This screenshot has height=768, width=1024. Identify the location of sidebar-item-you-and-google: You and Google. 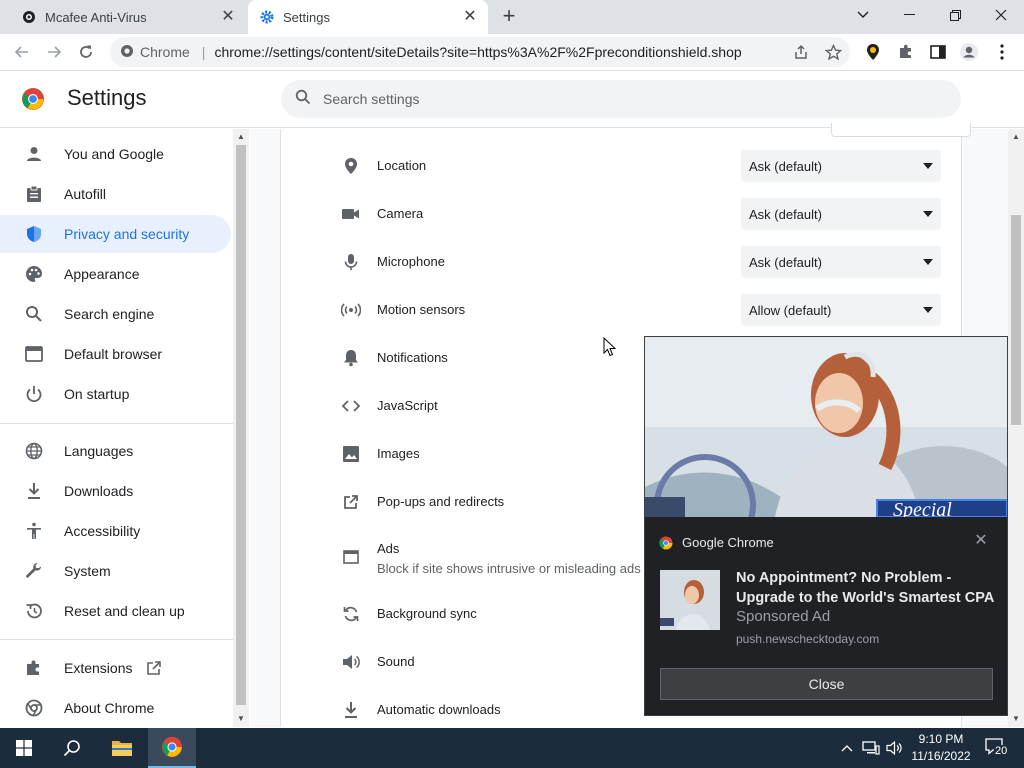
(115, 154).